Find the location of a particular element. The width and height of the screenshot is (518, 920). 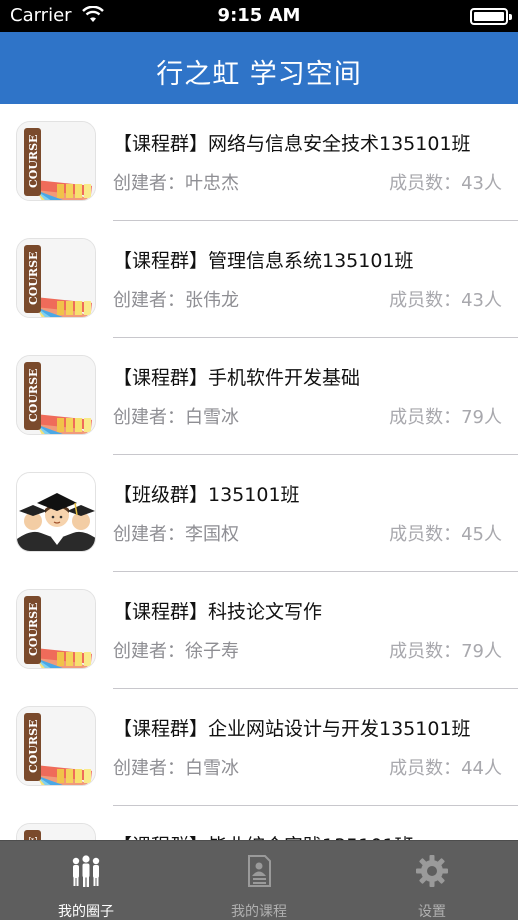

tab-courses: 我的课程 is located at coordinates (259, 880).